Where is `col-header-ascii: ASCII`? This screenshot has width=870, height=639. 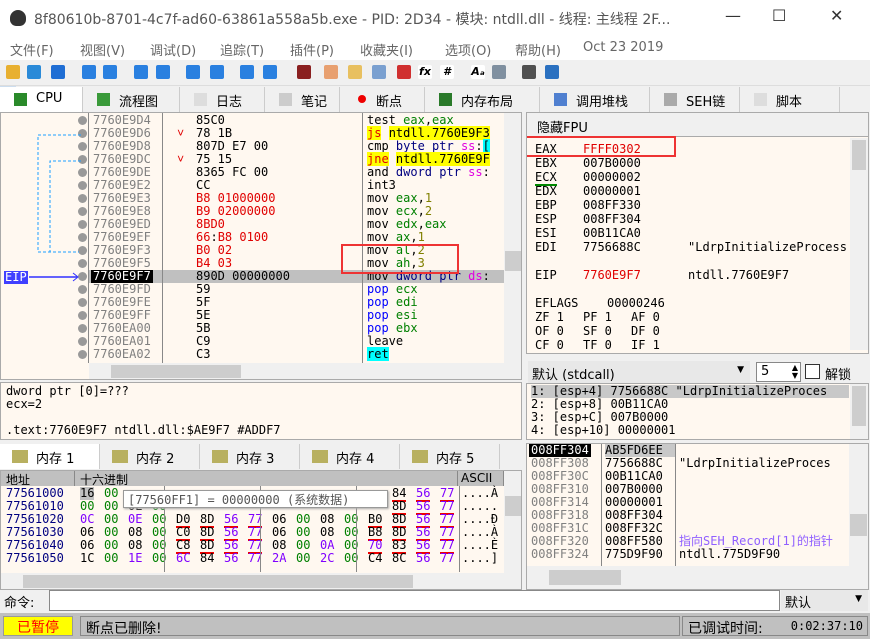 col-header-ascii: ASCII is located at coordinates (481, 478).